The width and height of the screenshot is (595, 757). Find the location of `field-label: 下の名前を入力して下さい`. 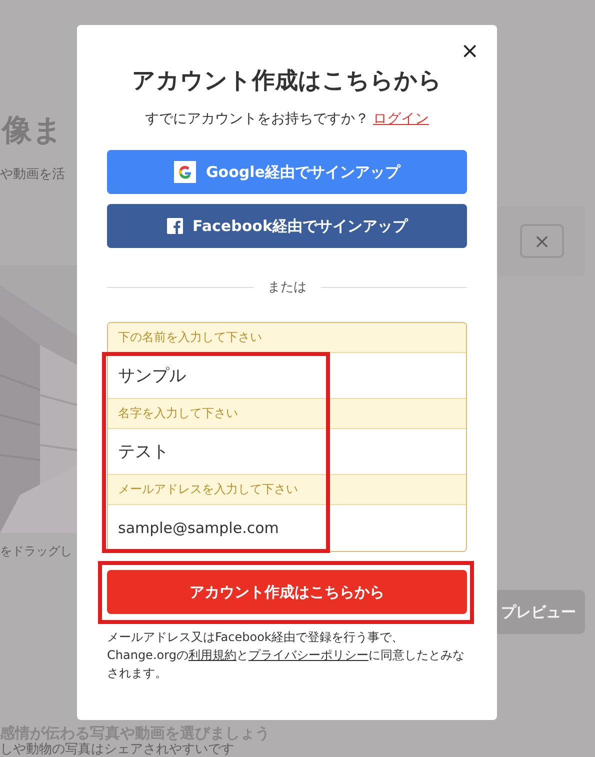

field-label: 下の名前を入力して下さい is located at coordinates (287, 338).